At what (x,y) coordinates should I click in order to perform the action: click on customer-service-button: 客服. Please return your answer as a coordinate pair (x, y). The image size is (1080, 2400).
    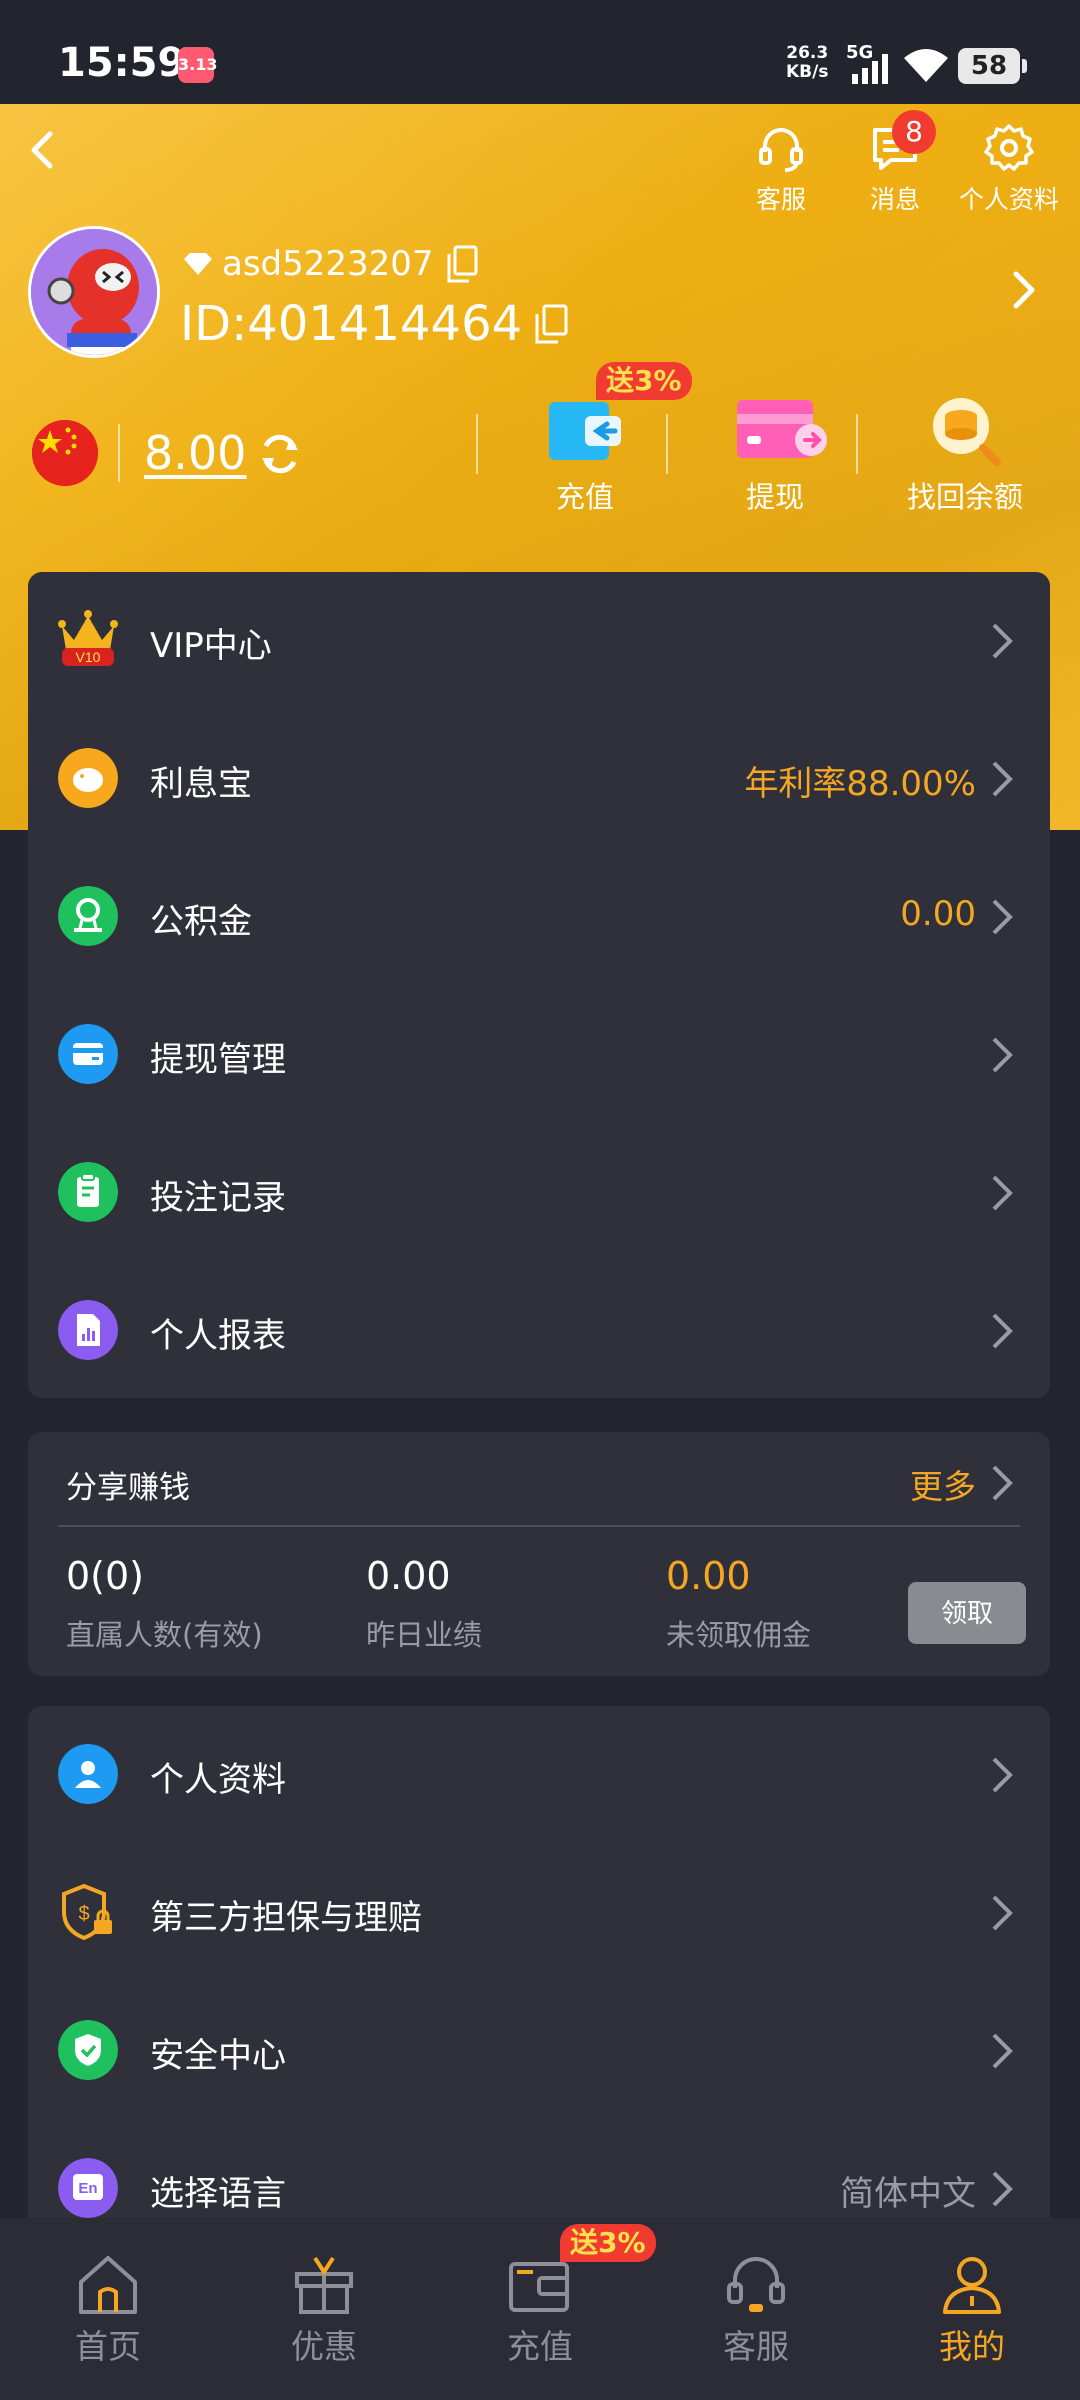
    Looking at the image, I should click on (781, 169).